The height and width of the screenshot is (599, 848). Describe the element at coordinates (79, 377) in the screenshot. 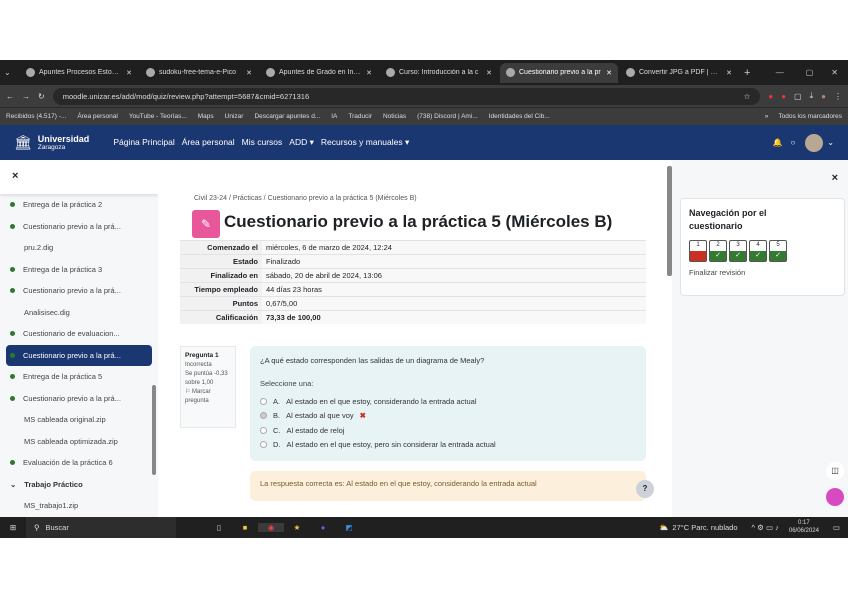

I see `sidebar-item: Entrega de la práctica 5` at that location.